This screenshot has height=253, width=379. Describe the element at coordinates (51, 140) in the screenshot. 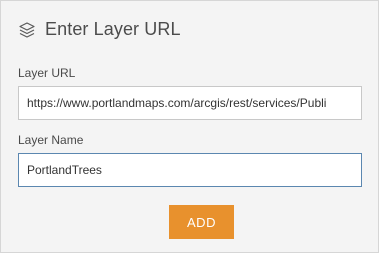

I see `layer-name-label: Layer Name` at that location.